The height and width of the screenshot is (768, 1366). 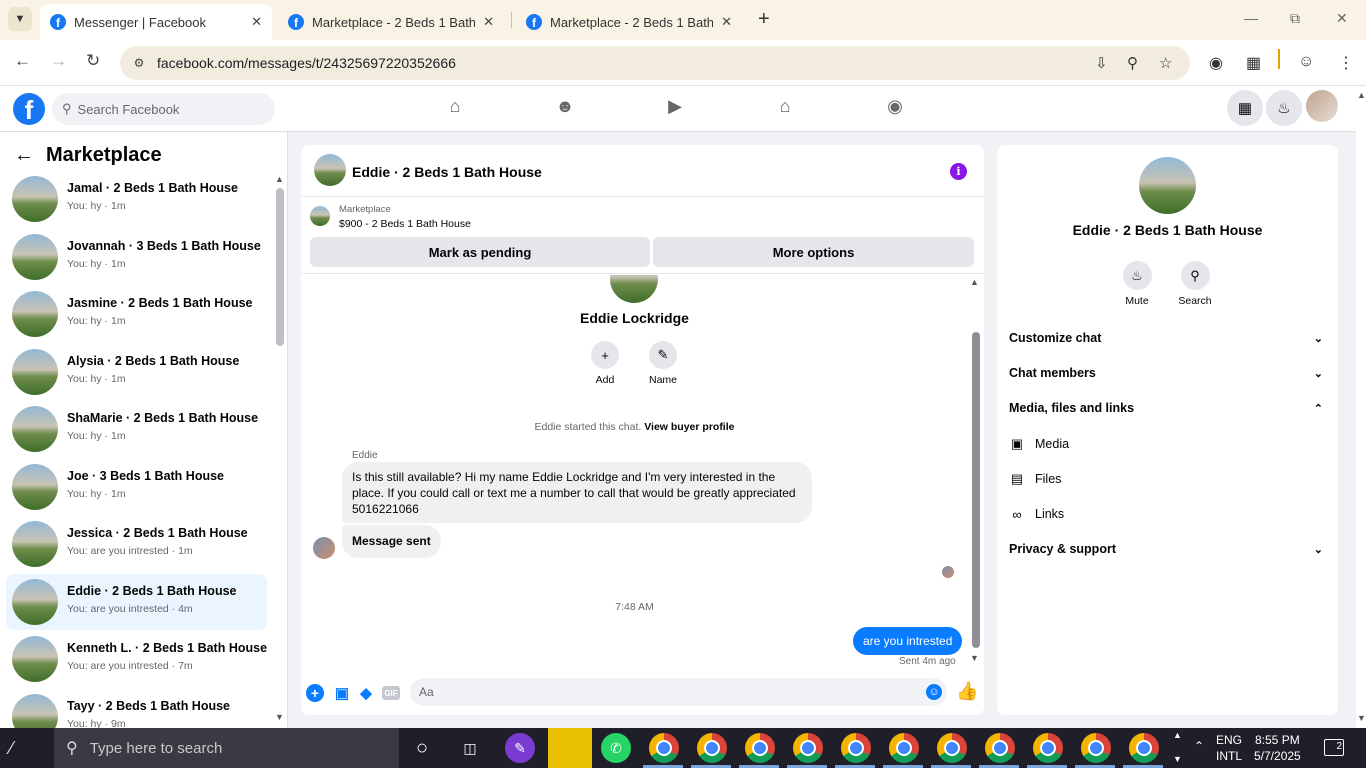 I want to click on start-icon: ⁄, so click(x=11, y=748).